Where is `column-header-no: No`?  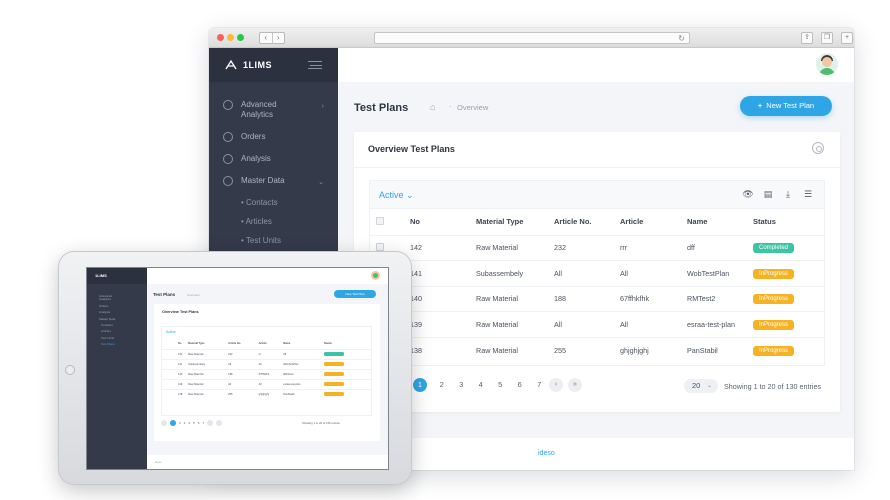 column-header-no: No is located at coordinates (443, 222).